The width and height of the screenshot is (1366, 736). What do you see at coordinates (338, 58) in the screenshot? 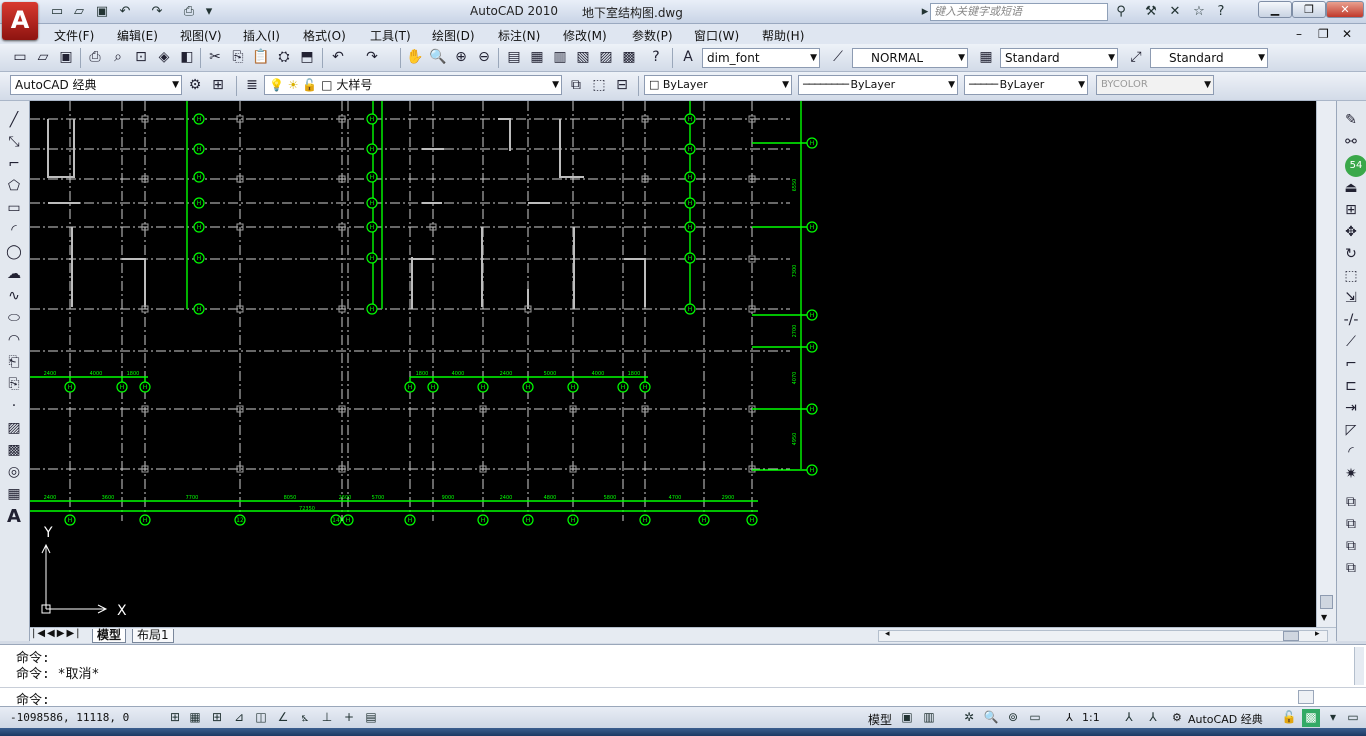
I see `undo-tool-icon: ↶` at bounding box center [338, 58].